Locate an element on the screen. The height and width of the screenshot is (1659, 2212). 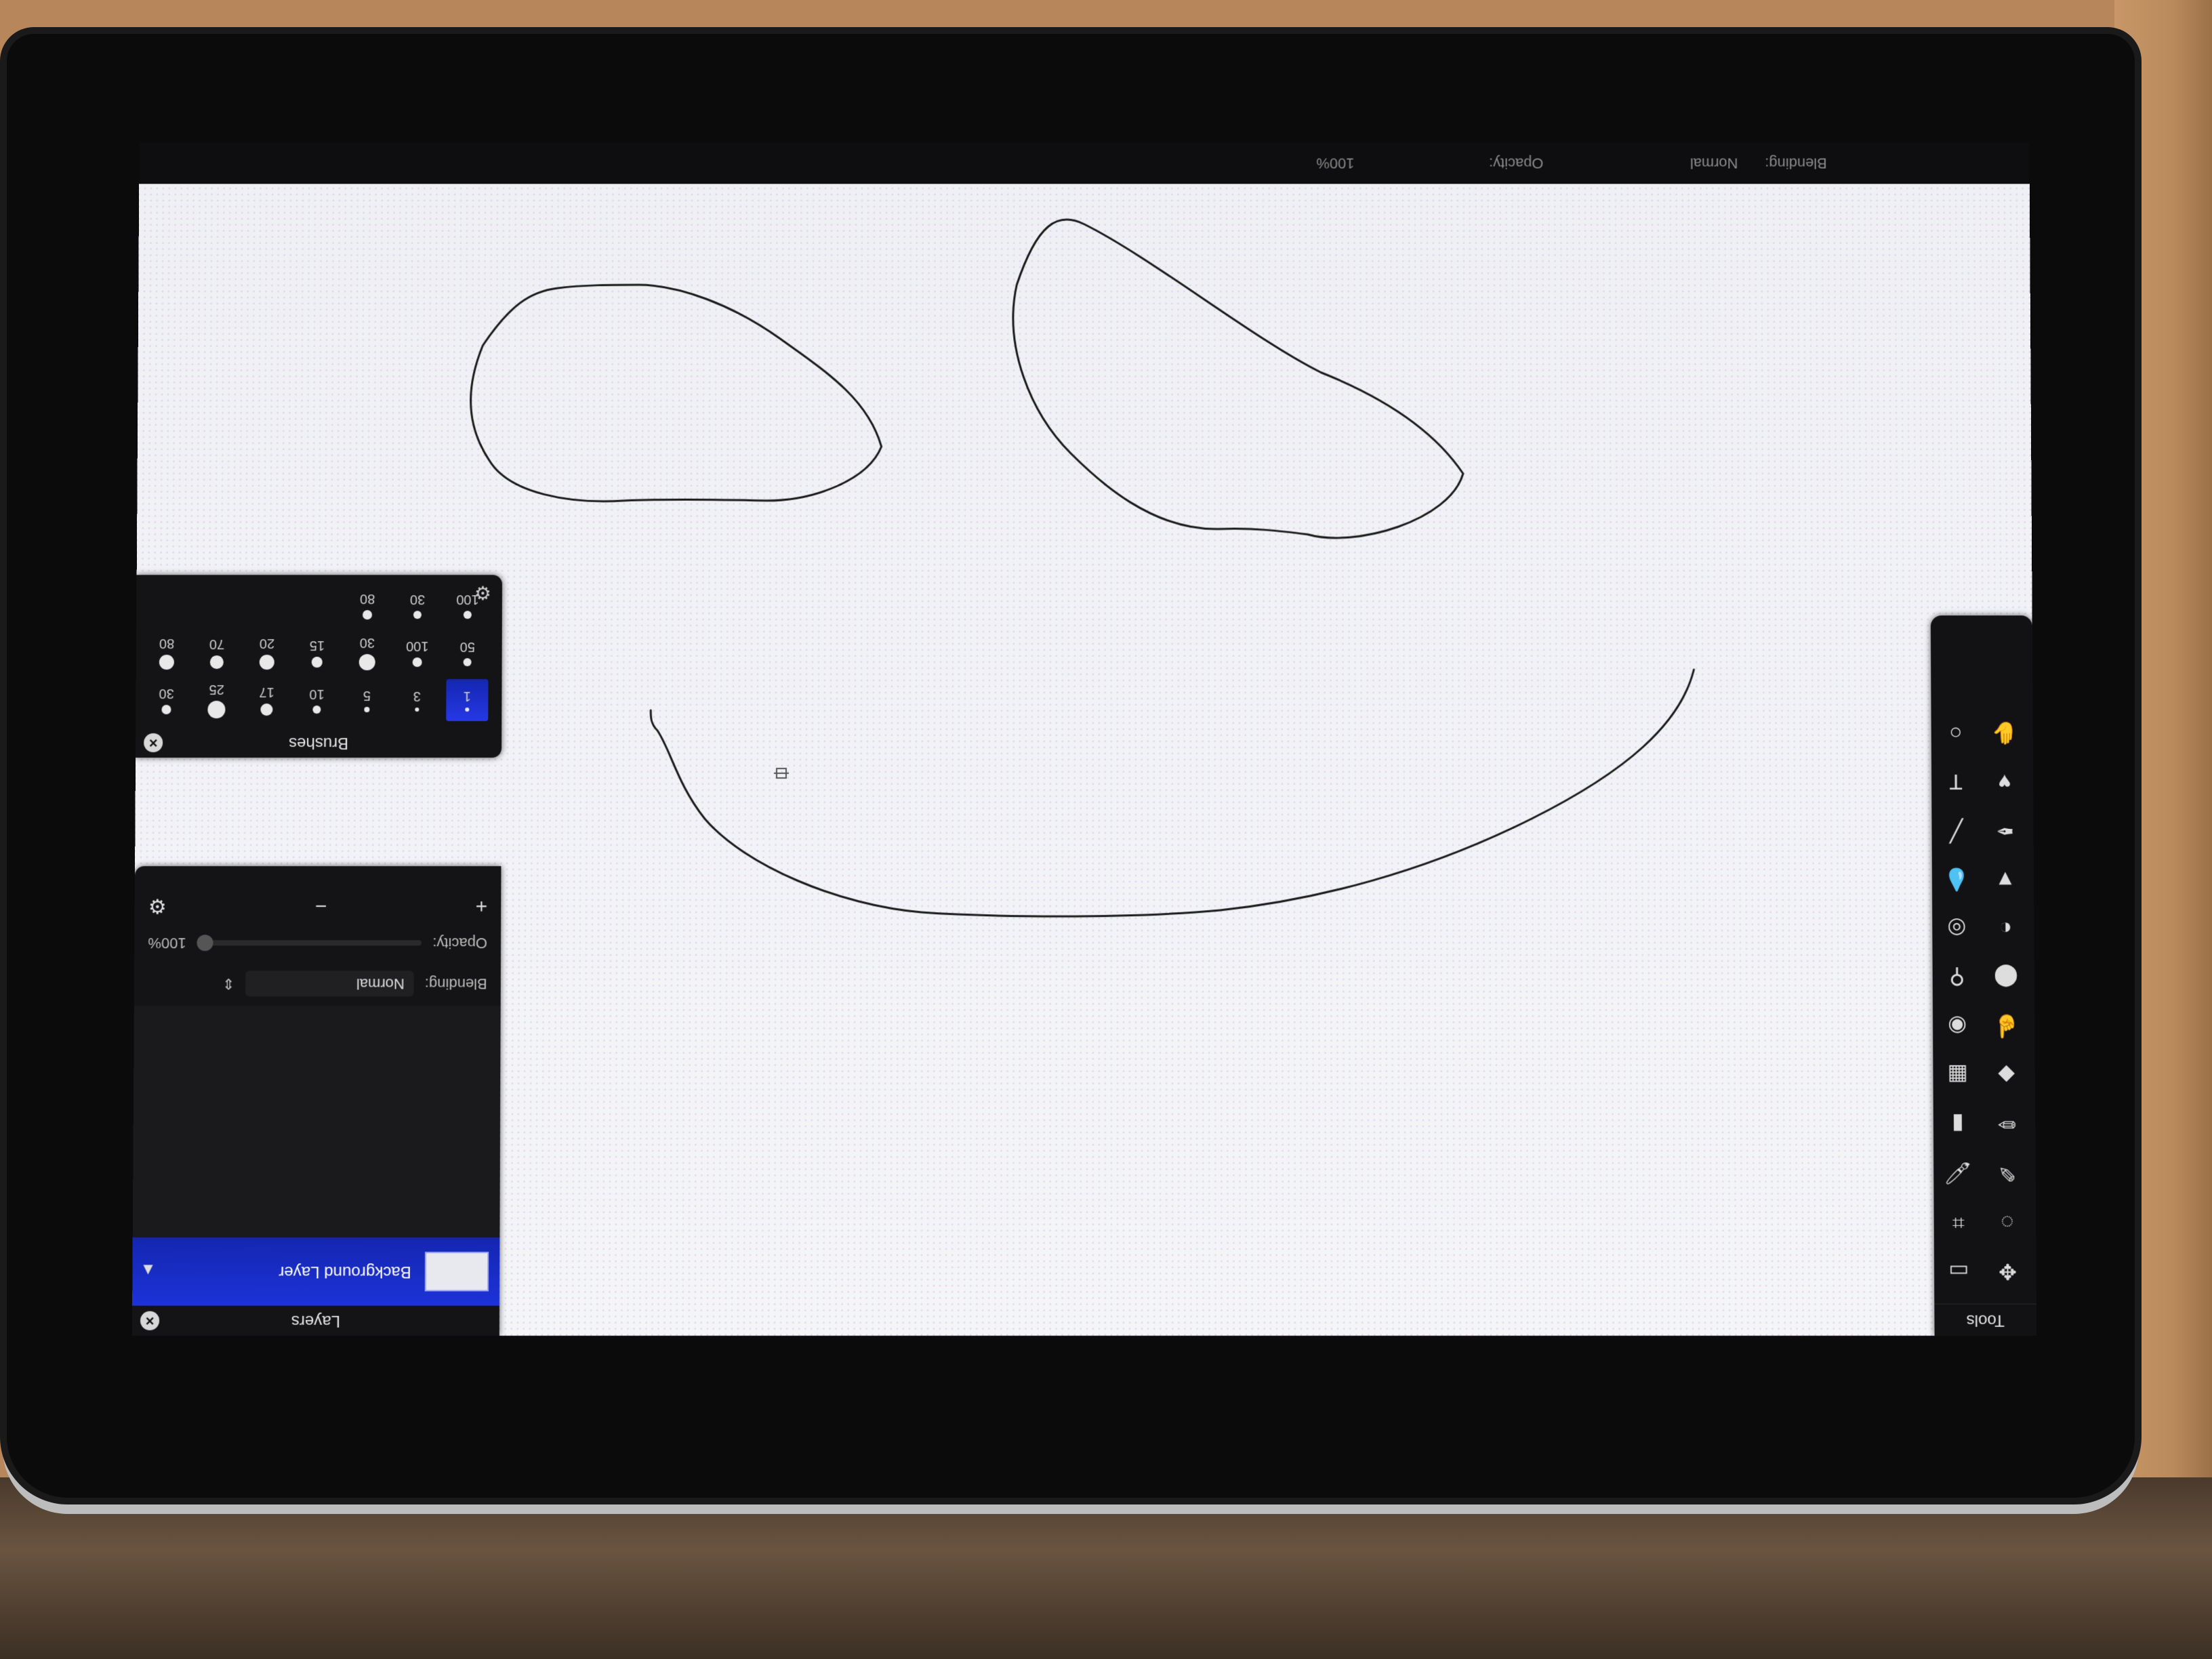
tools-panel: Tools ✥ ▭ ◌ ⌗ ✎ 🖌 ✏ ▮ ◆ ▦ ☝ ◉ ⬤ ⚲ ◐ ◎ ▼ 💧 ✒ ╱ ♥ T ✋ ○ is located at coordinates (1983, 975).